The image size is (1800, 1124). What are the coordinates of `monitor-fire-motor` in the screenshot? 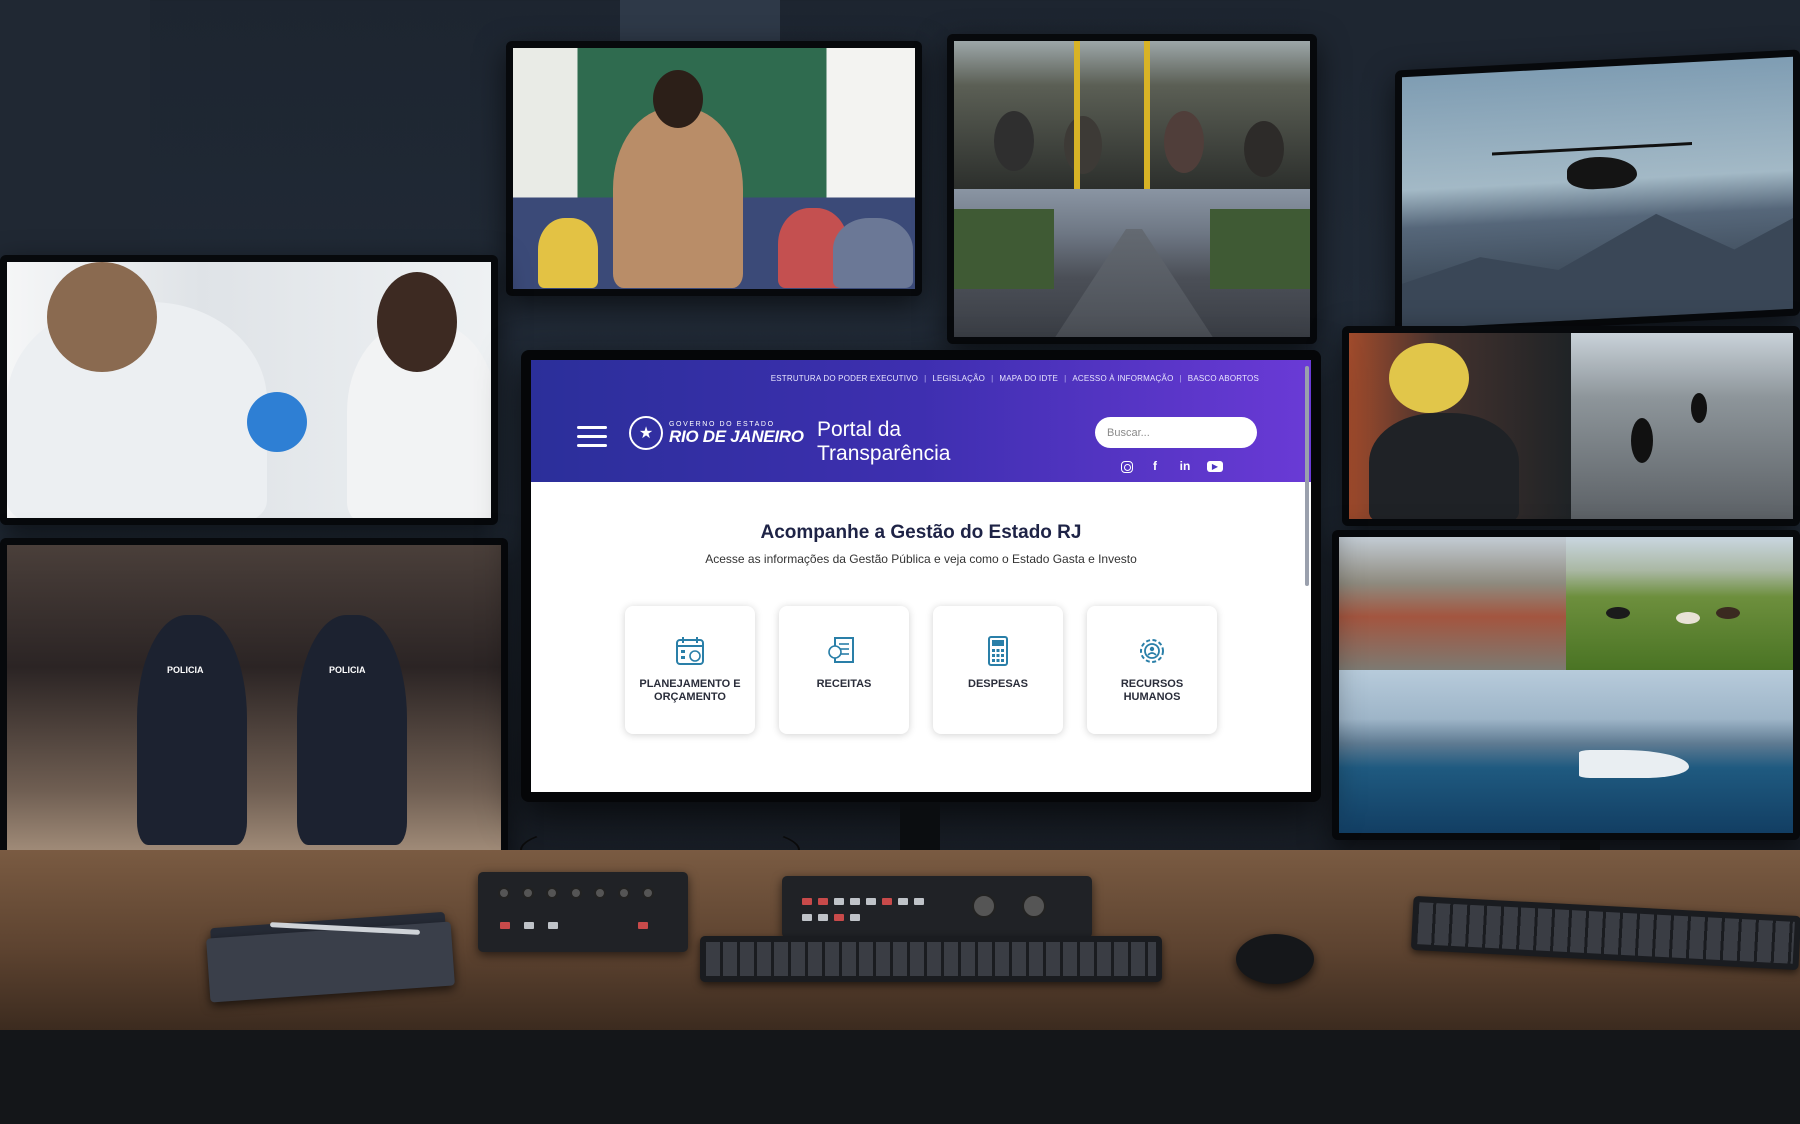 It's located at (1571, 426).